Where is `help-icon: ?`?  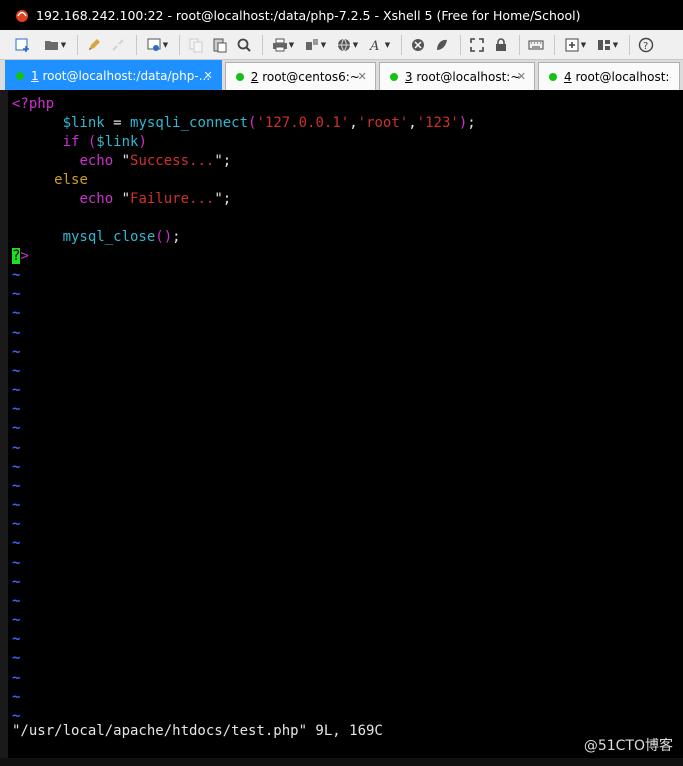 help-icon: ? is located at coordinates (646, 44).